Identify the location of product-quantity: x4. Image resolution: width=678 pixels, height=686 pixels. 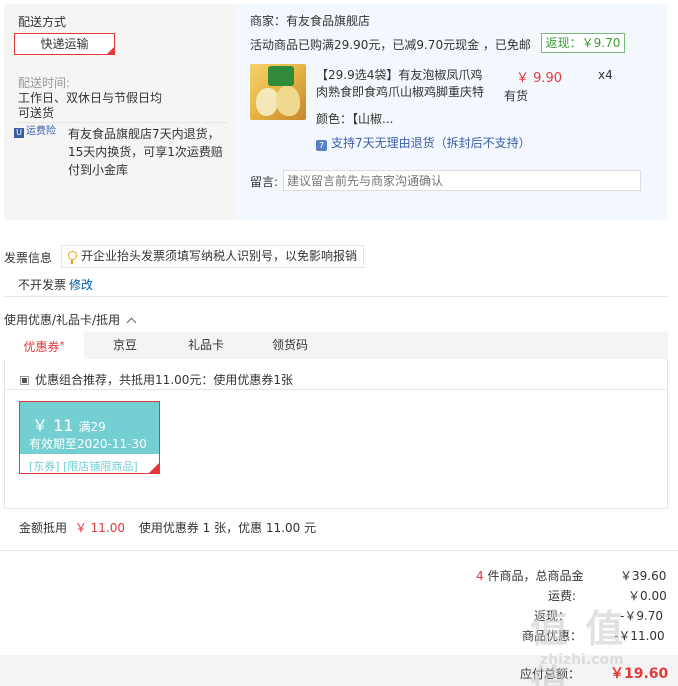
(605, 75).